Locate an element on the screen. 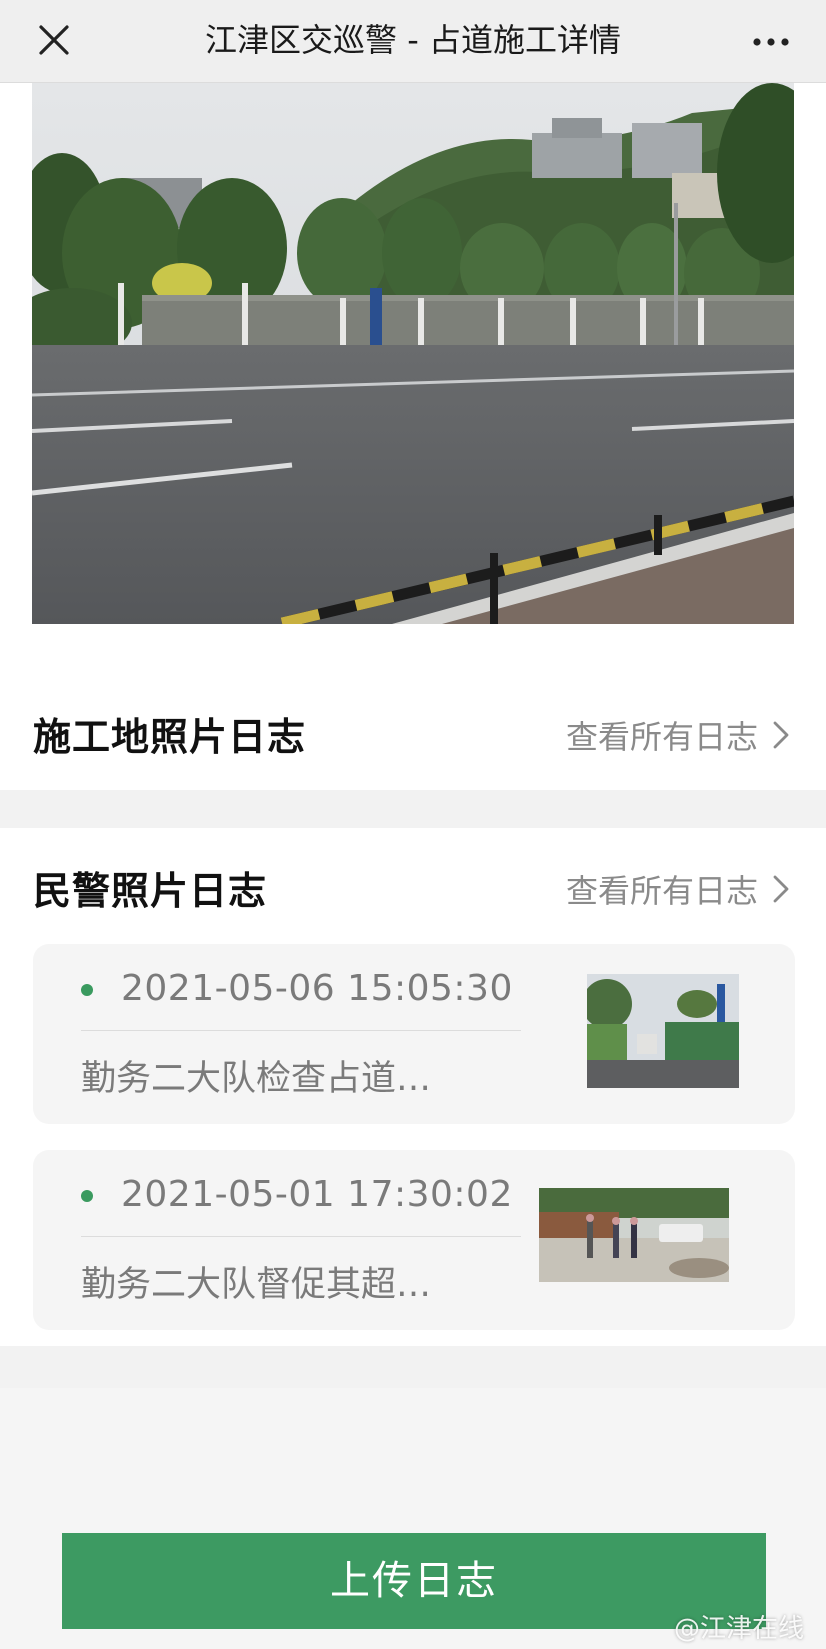 The width and height of the screenshot is (826, 1649). police-photo-log-view-all: 查看所有日志 is located at coordinates (678, 889).